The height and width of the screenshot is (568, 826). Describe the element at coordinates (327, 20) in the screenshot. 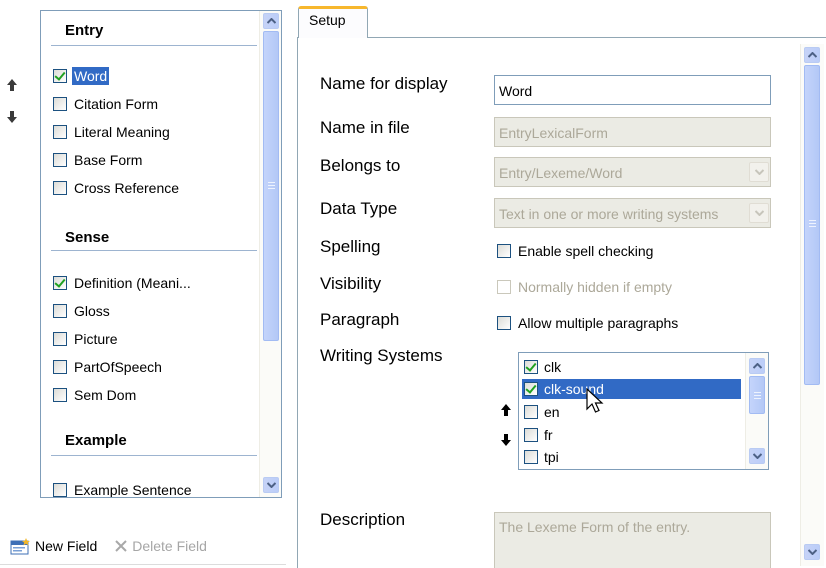

I see `tab-setup-label: Setup` at that location.